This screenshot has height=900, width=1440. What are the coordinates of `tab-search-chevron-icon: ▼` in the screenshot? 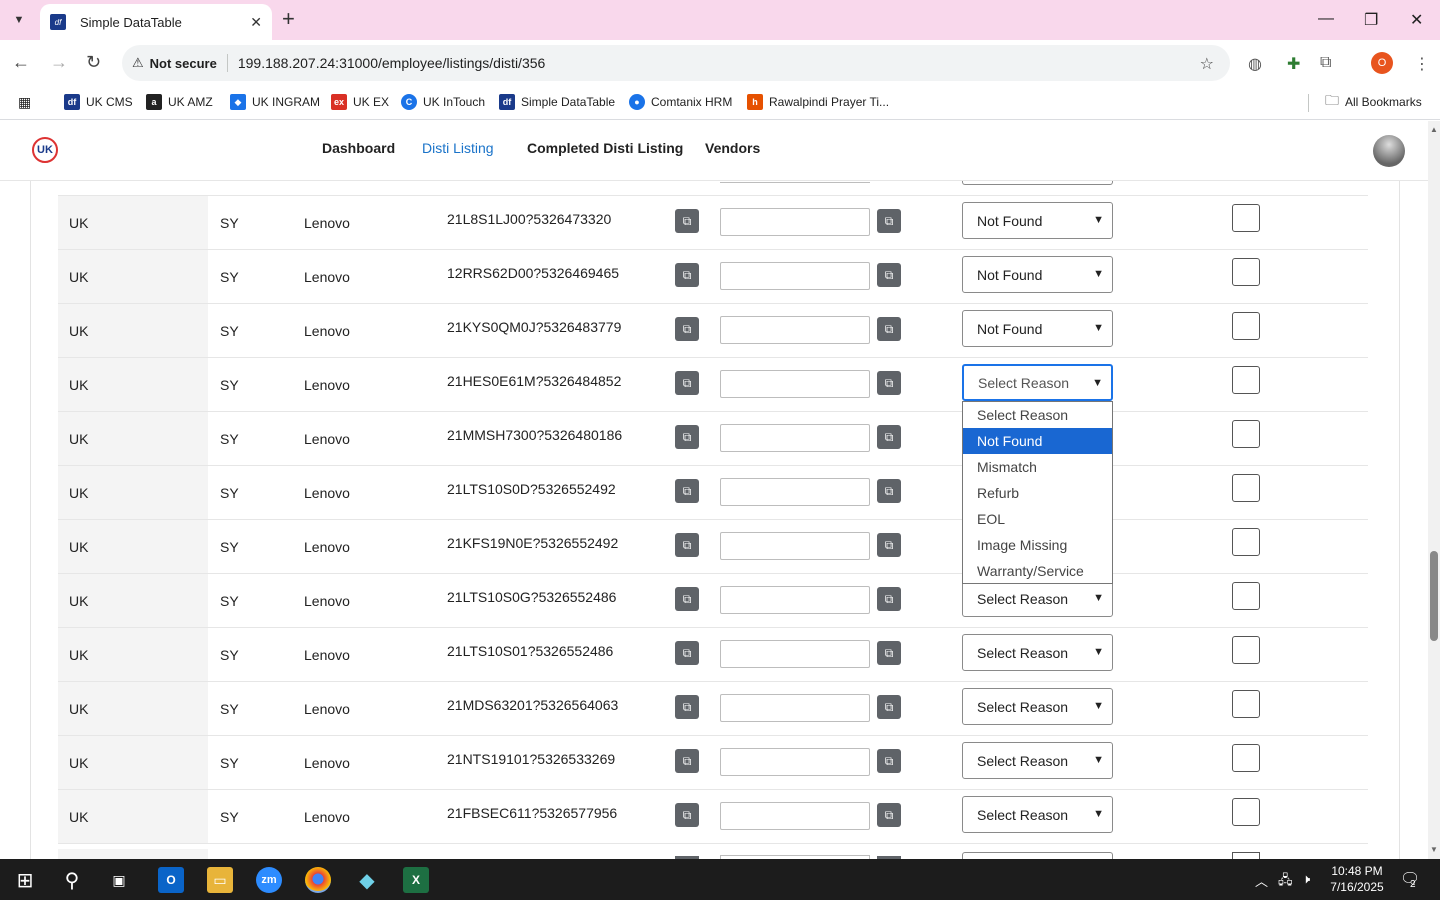 It's located at (19, 20).